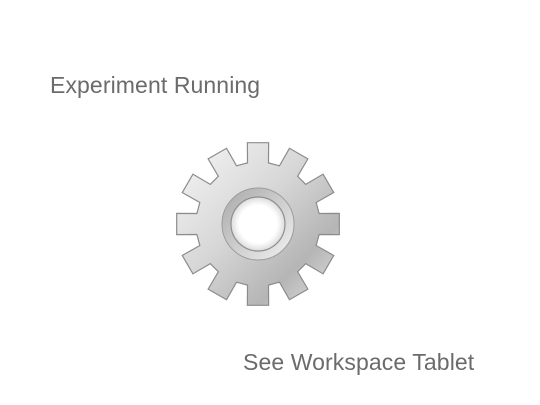 The width and height of the screenshot is (540, 405). I want to click on gear-icon, so click(258, 224).